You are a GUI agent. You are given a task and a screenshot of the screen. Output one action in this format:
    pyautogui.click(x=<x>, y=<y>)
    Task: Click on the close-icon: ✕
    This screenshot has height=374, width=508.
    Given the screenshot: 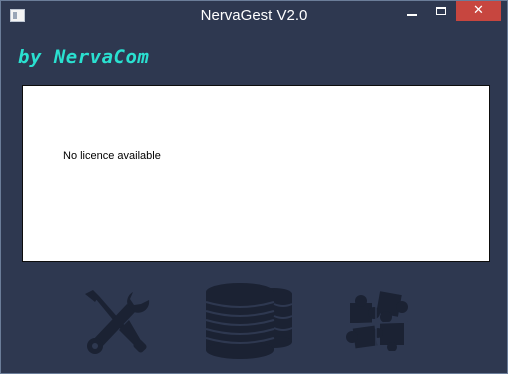 What is the action you would take?
    pyautogui.click(x=478, y=10)
    